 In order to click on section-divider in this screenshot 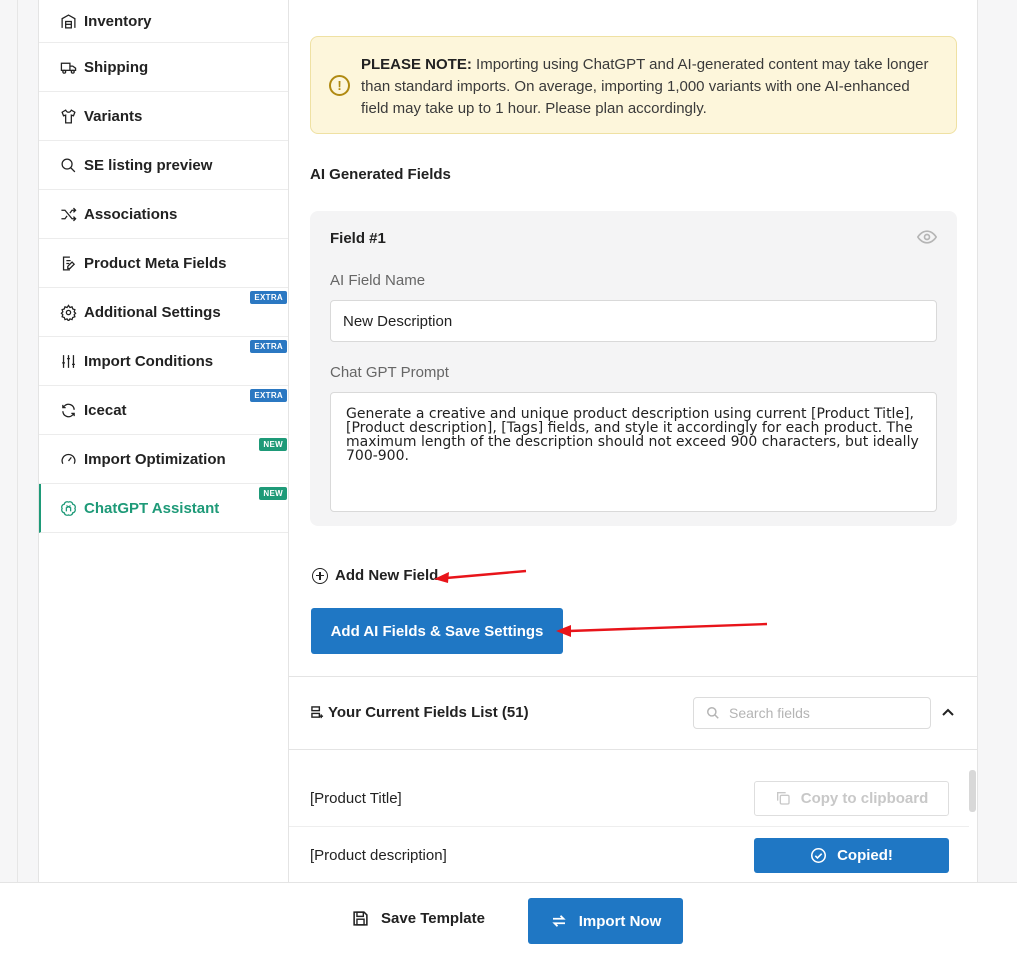, I will do `click(633, 676)`.